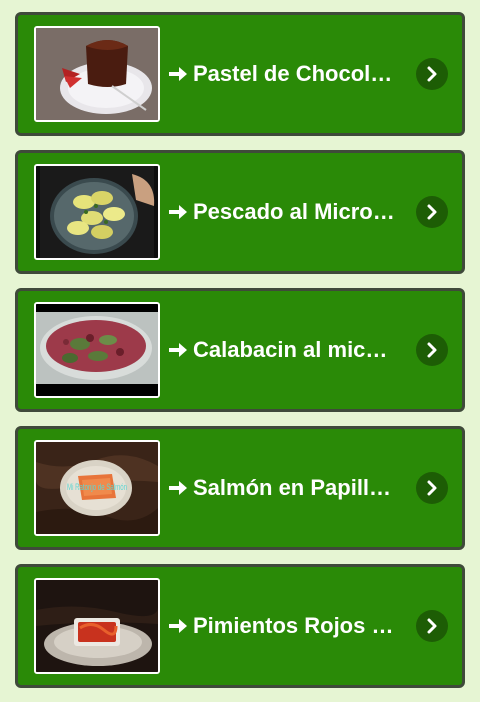 The height and width of the screenshot is (702, 480). What do you see at coordinates (294, 73) in the screenshot?
I see `recipe-title: Pastel de Chocolate al microondas` at bounding box center [294, 73].